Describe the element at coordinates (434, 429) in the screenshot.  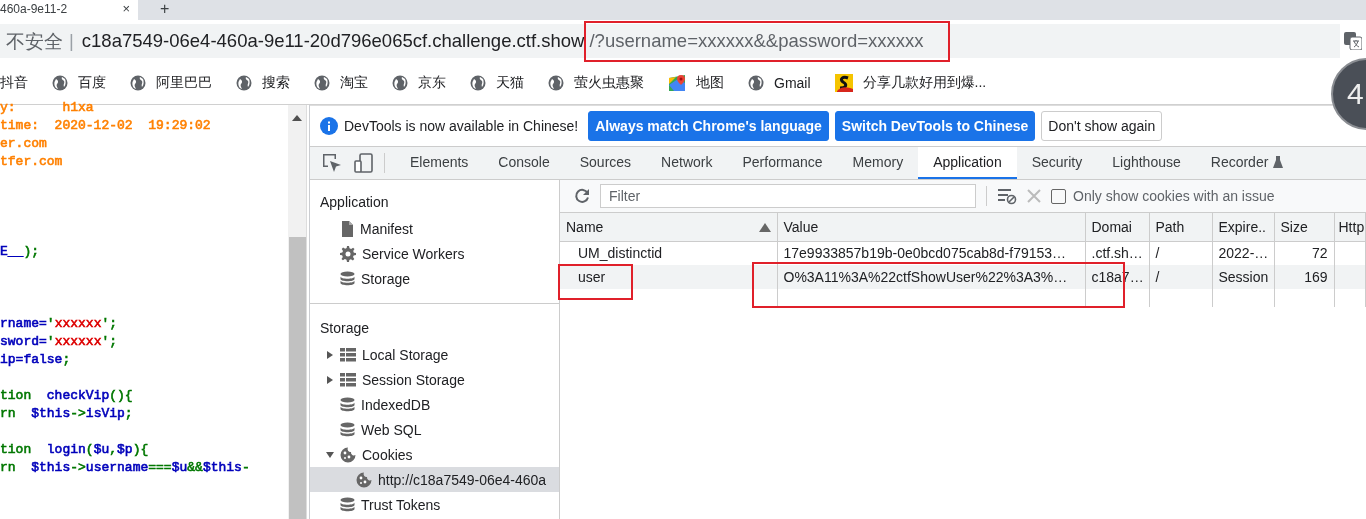
I see `sidebar-item: Web SQL` at that location.